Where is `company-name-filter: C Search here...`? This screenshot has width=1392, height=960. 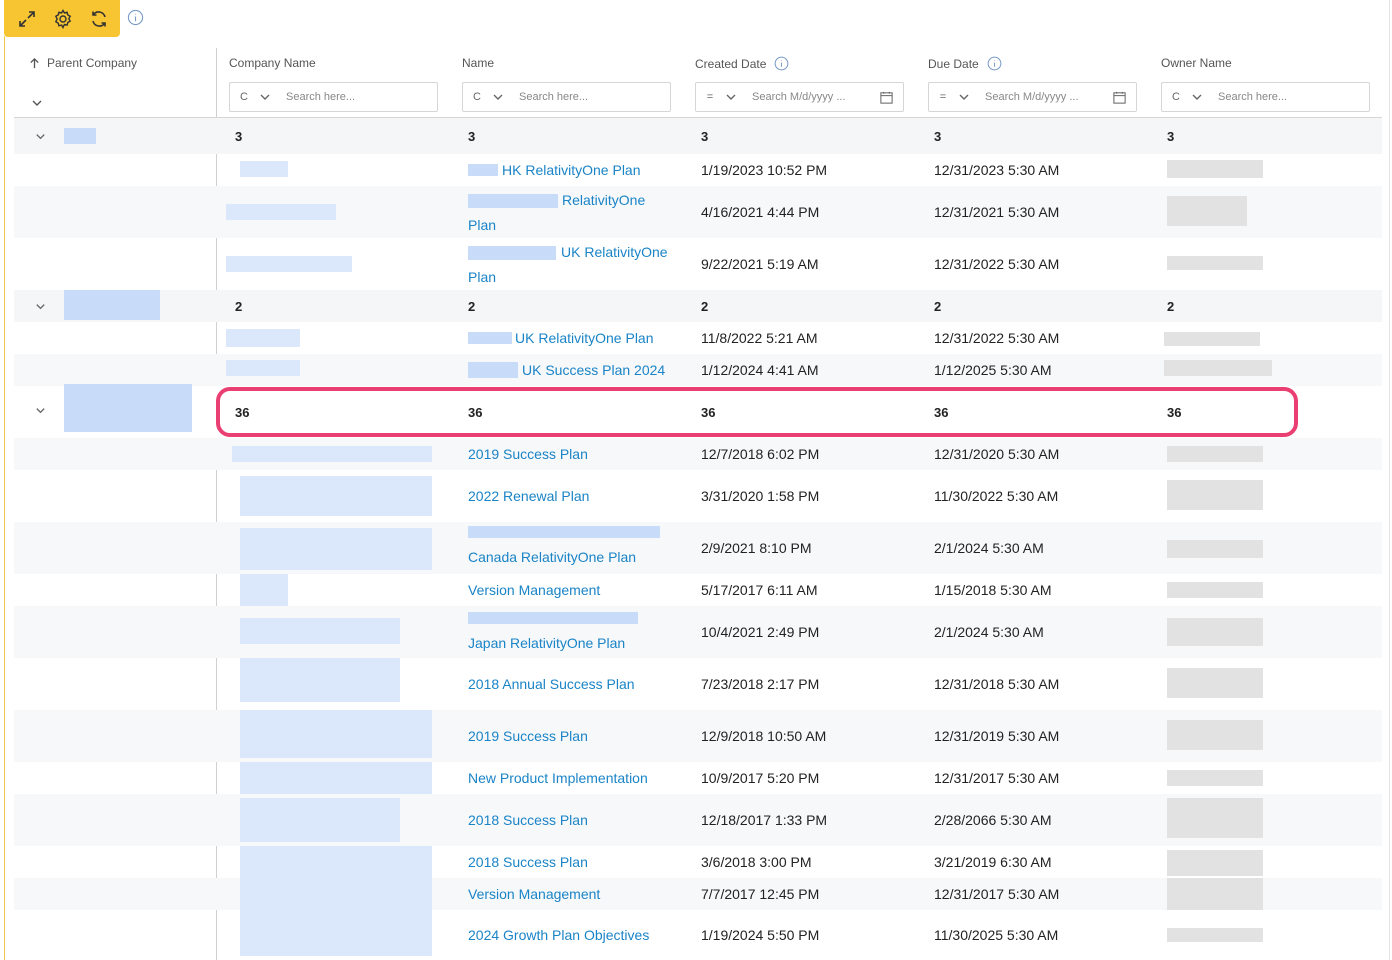
company-name-filter: C Search here... is located at coordinates (333, 97).